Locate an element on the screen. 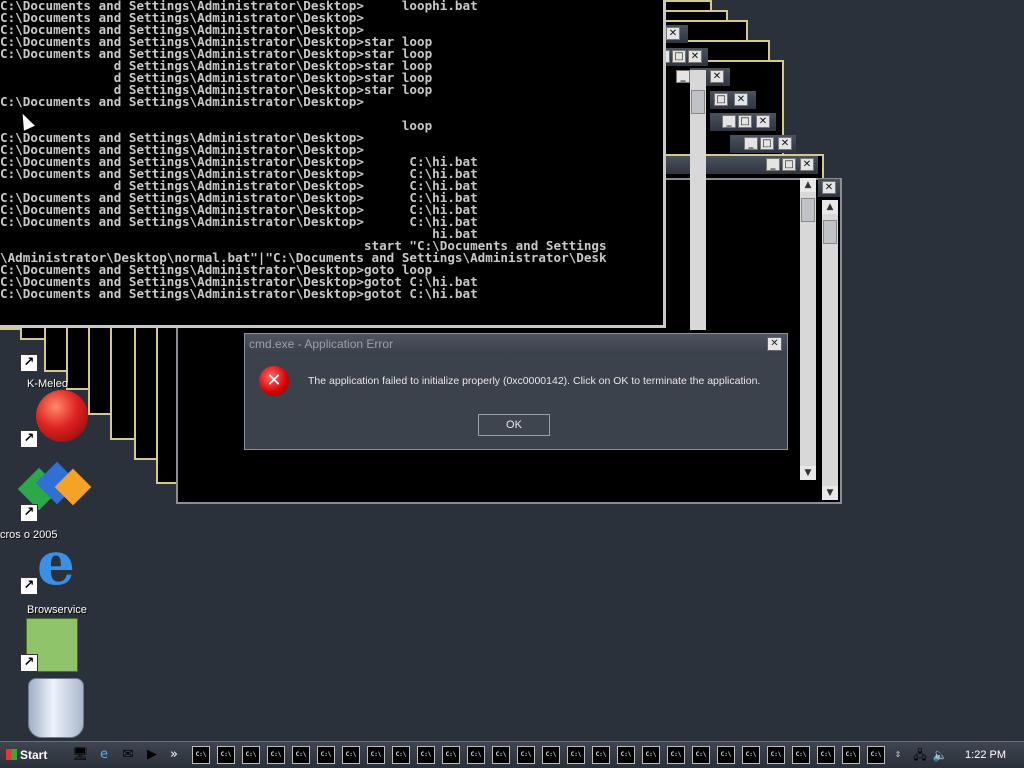 This screenshot has height=768, width=1024. desktop-icon-recycle-bin is located at coordinates (59, 707).